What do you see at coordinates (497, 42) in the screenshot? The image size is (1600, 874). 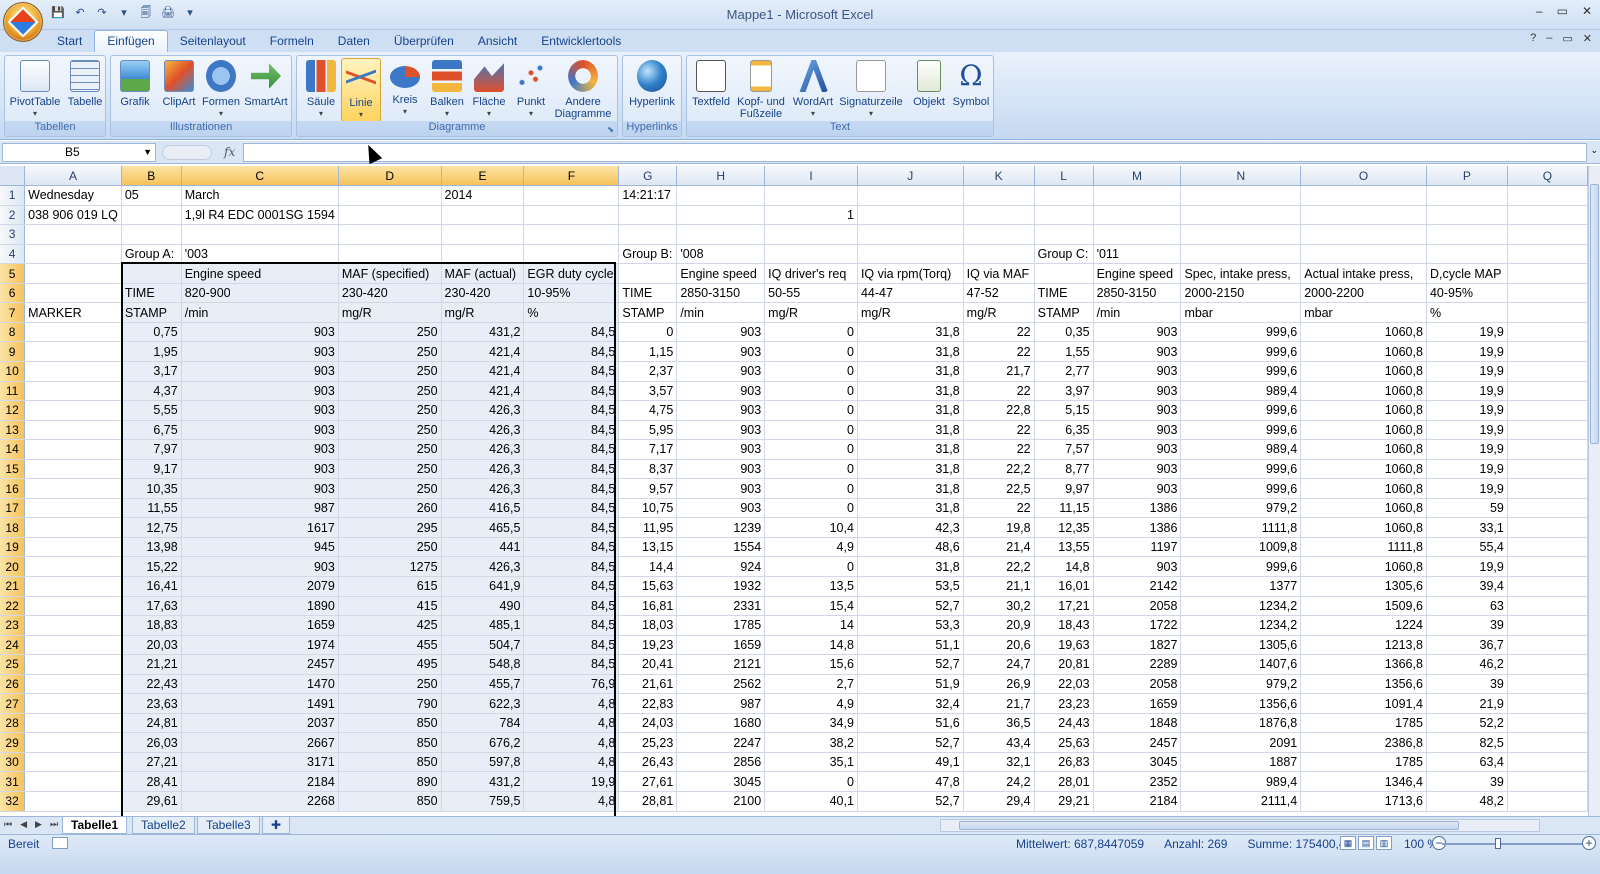 I see `tab-ansicht: Ansicht` at bounding box center [497, 42].